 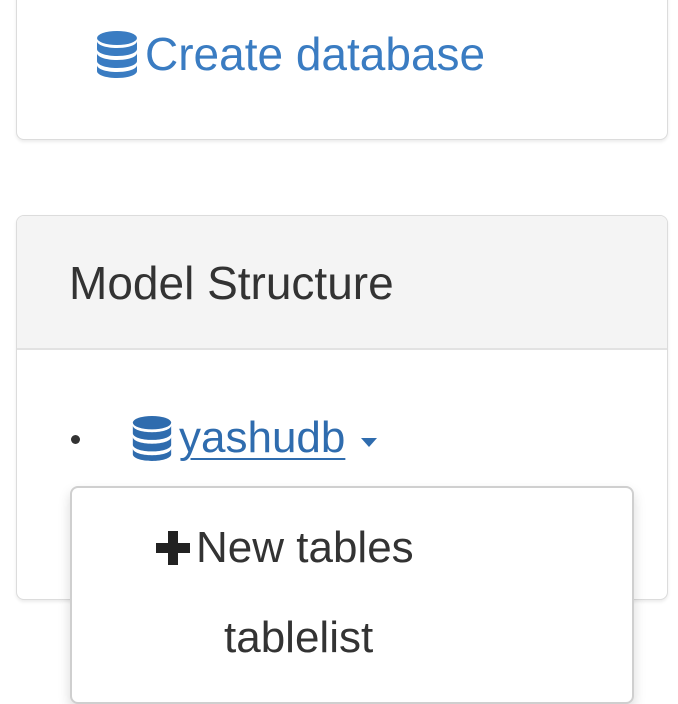 What do you see at coordinates (305, 547) in the screenshot?
I see `menu-item-label: New tables` at bounding box center [305, 547].